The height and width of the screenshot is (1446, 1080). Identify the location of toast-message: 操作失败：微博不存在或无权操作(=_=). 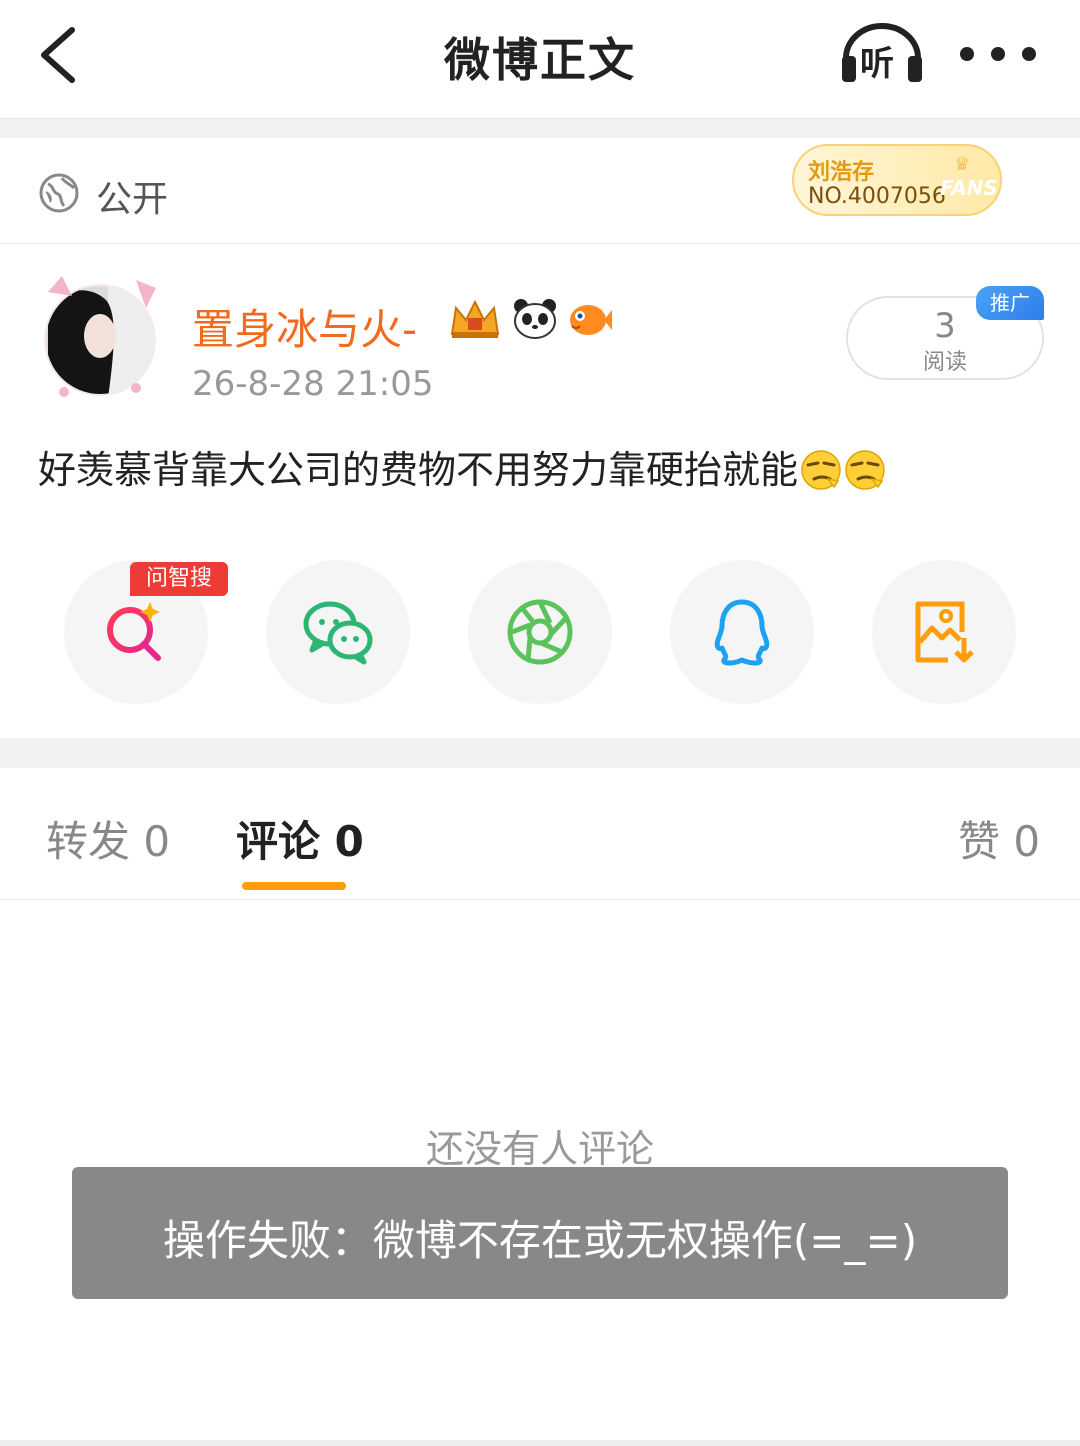
(540, 1240).